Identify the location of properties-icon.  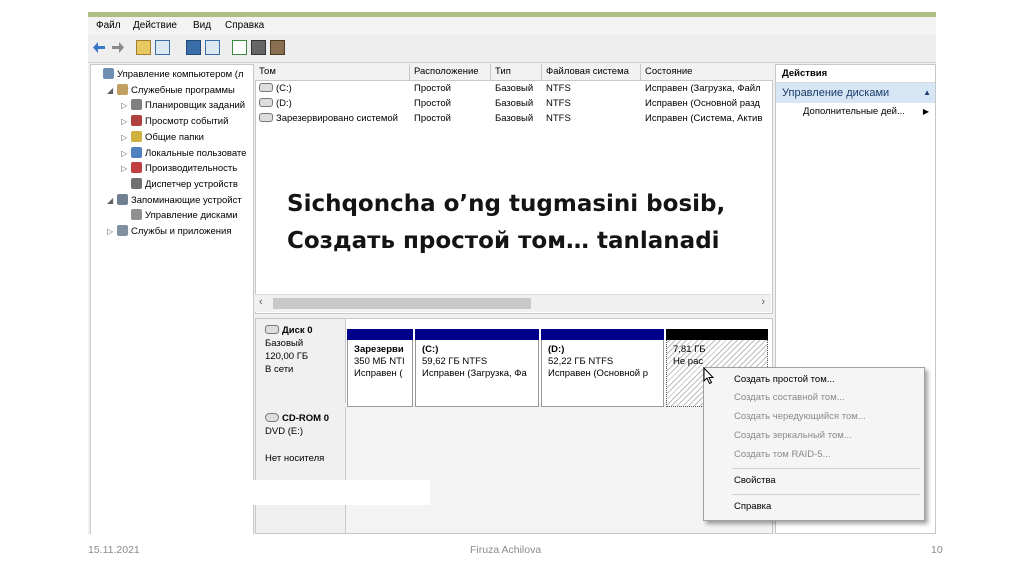
(277, 47).